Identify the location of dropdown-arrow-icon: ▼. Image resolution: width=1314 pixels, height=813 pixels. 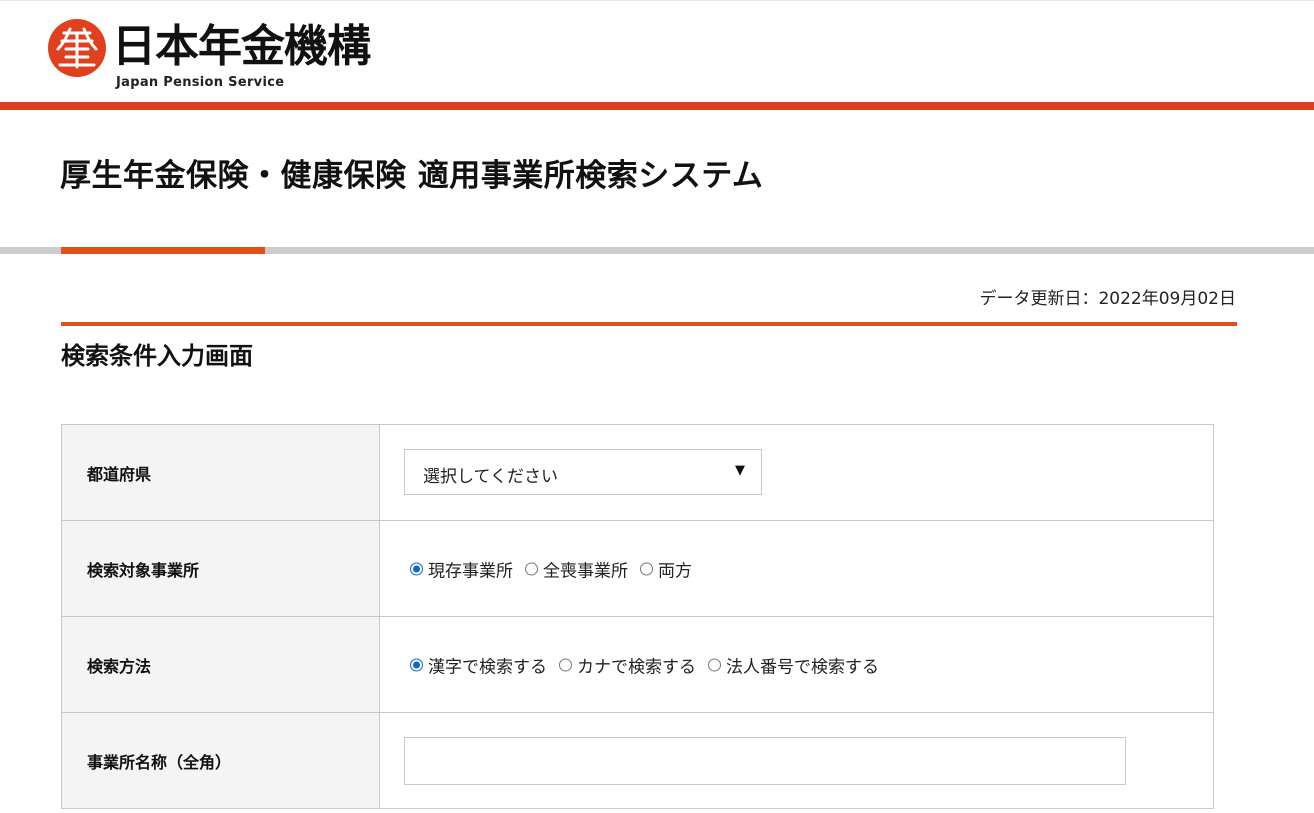
(740, 470).